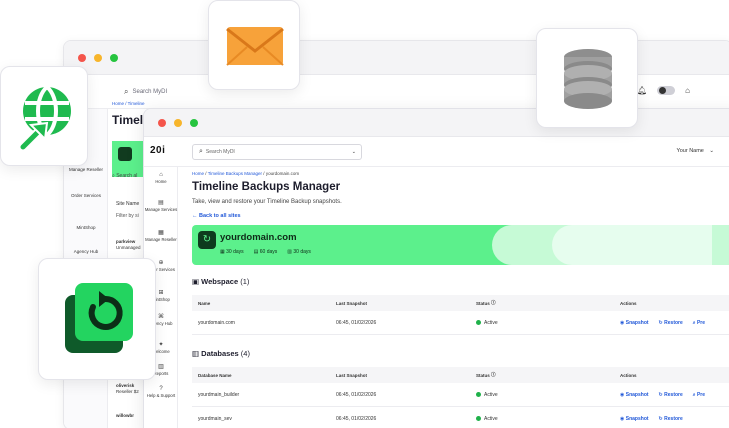  I want to click on back-sidebar-item-mintshop: MintShop, so click(86, 228).